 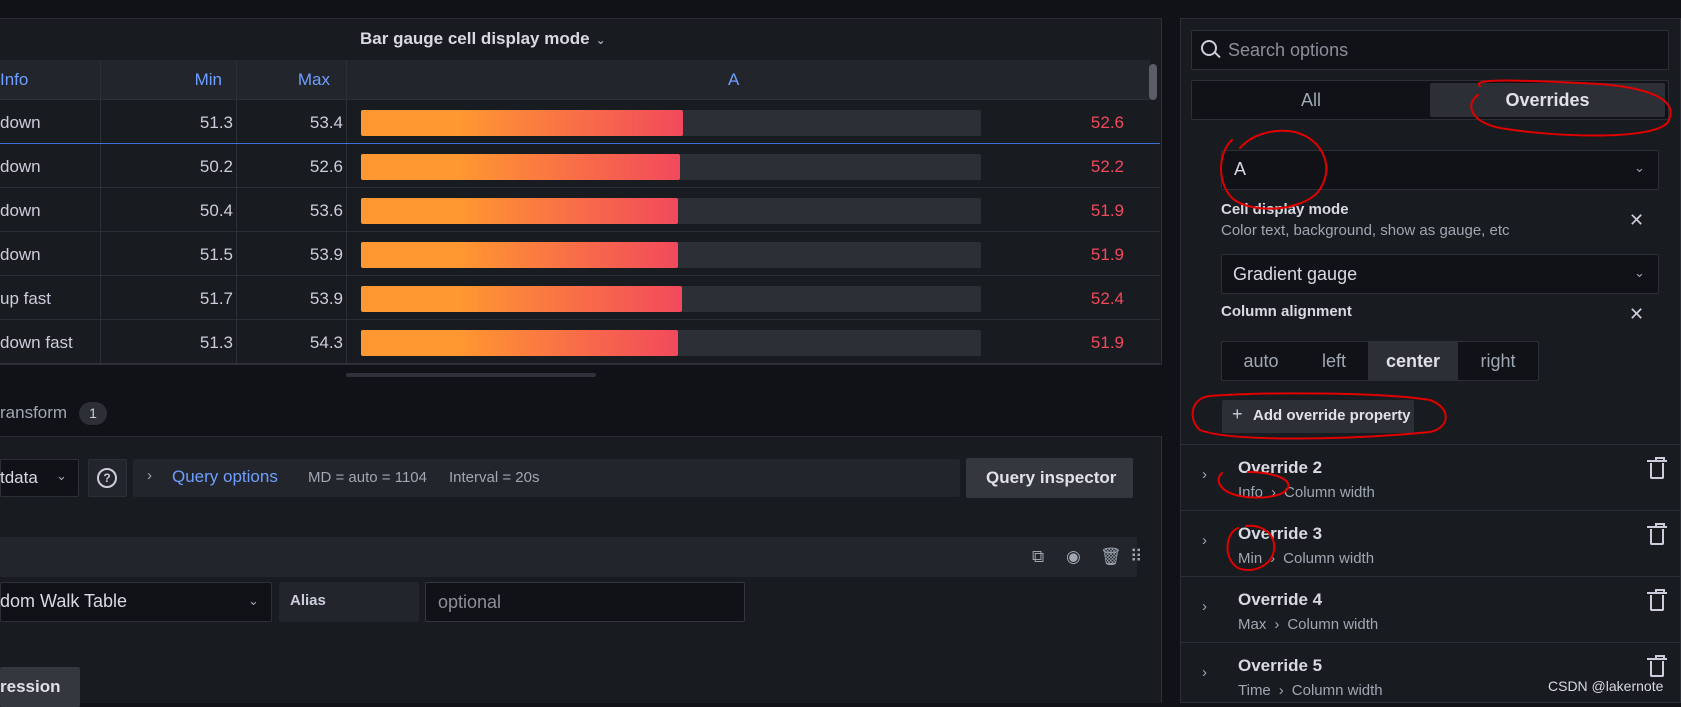 What do you see at coordinates (1209, 48) in the screenshot?
I see `search-icon` at bounding box center [1209, 48].